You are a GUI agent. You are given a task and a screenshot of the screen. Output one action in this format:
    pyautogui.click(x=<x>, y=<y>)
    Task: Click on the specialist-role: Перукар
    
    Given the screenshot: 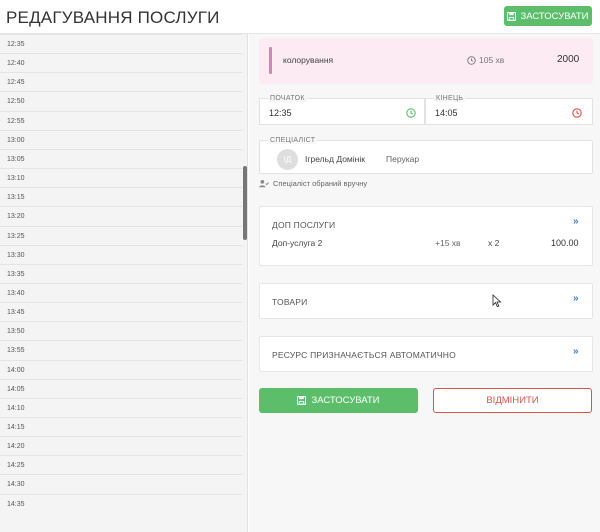 What is the action you would take?
    pyautogui.click(x=403, y=159)
    